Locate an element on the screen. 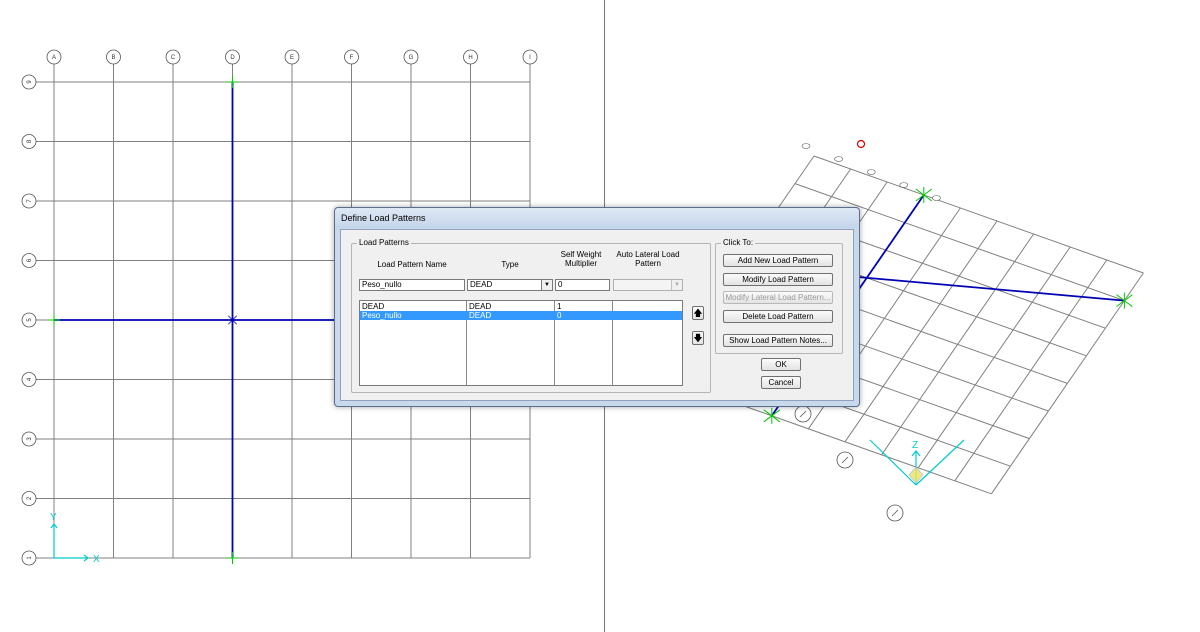  ok-button: OK is located at coordinates (781, 364).